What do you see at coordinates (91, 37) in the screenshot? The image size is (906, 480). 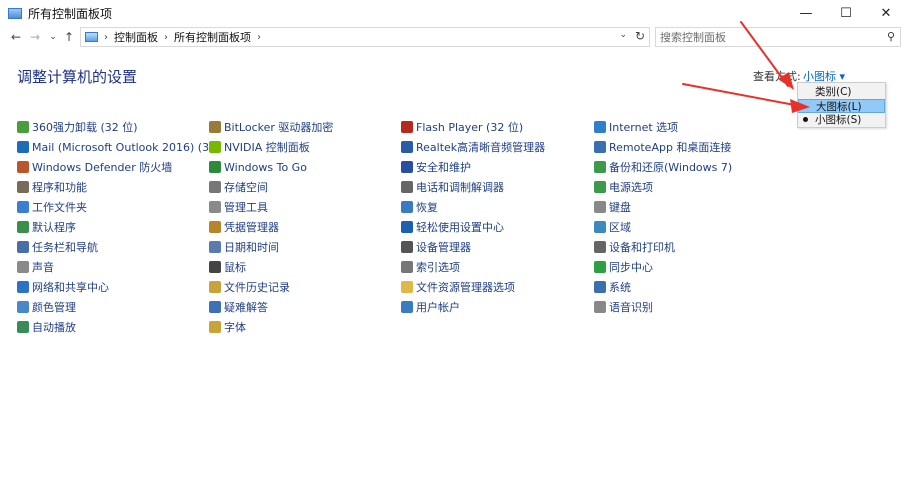 I see `control-panel-small-icon` at bounding box center [91, 37].